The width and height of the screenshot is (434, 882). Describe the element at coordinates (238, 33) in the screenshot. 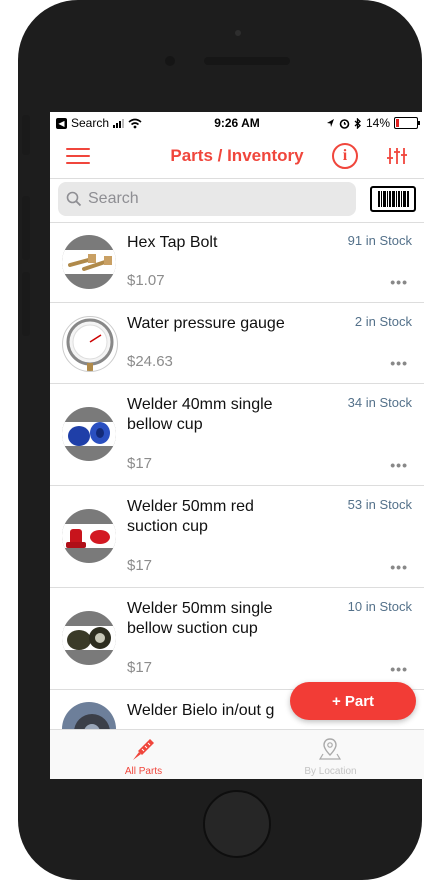

I see `proximity-sensor` at that location.